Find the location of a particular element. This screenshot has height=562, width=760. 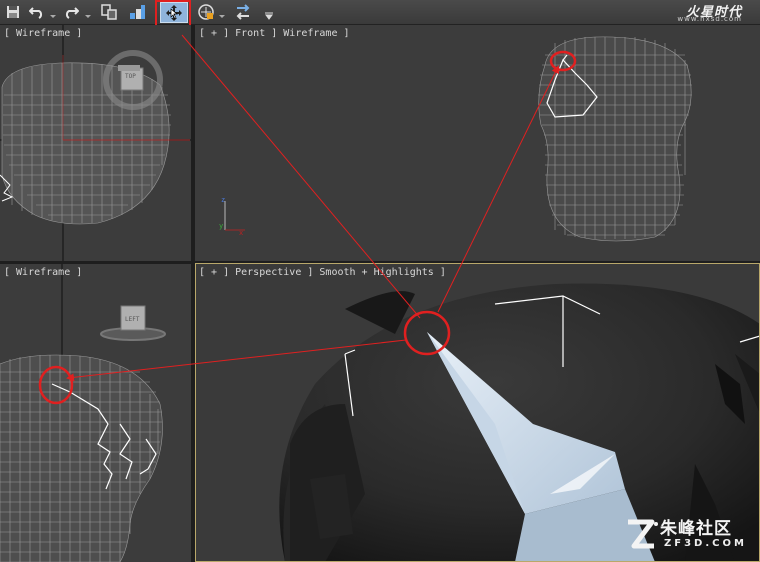

main-toolbar: 火星时代 www.hxsd.com is located at coordinates (380, 12).